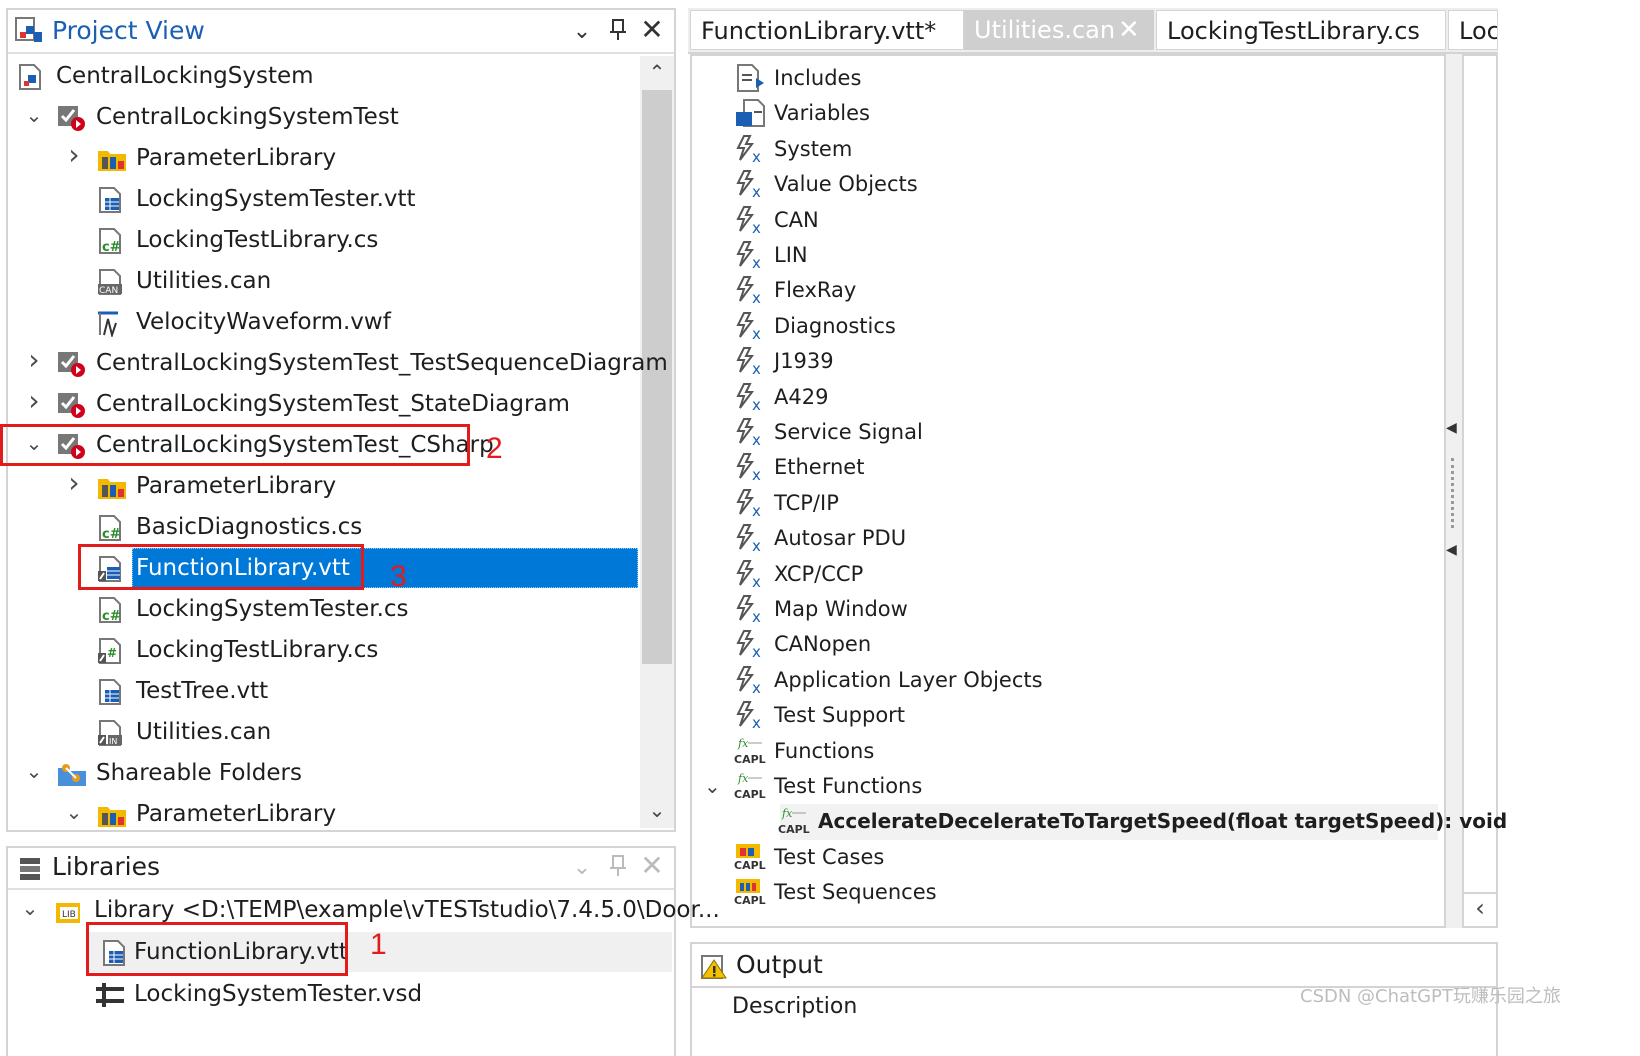 The image size is (1640, 1056). Describe the element at coordinates (791, 255) in the screenshot. I see `editor-item-label: LIN` at that location.